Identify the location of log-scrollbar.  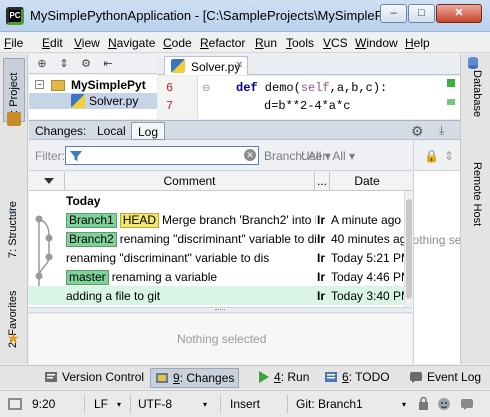
(408, 249).